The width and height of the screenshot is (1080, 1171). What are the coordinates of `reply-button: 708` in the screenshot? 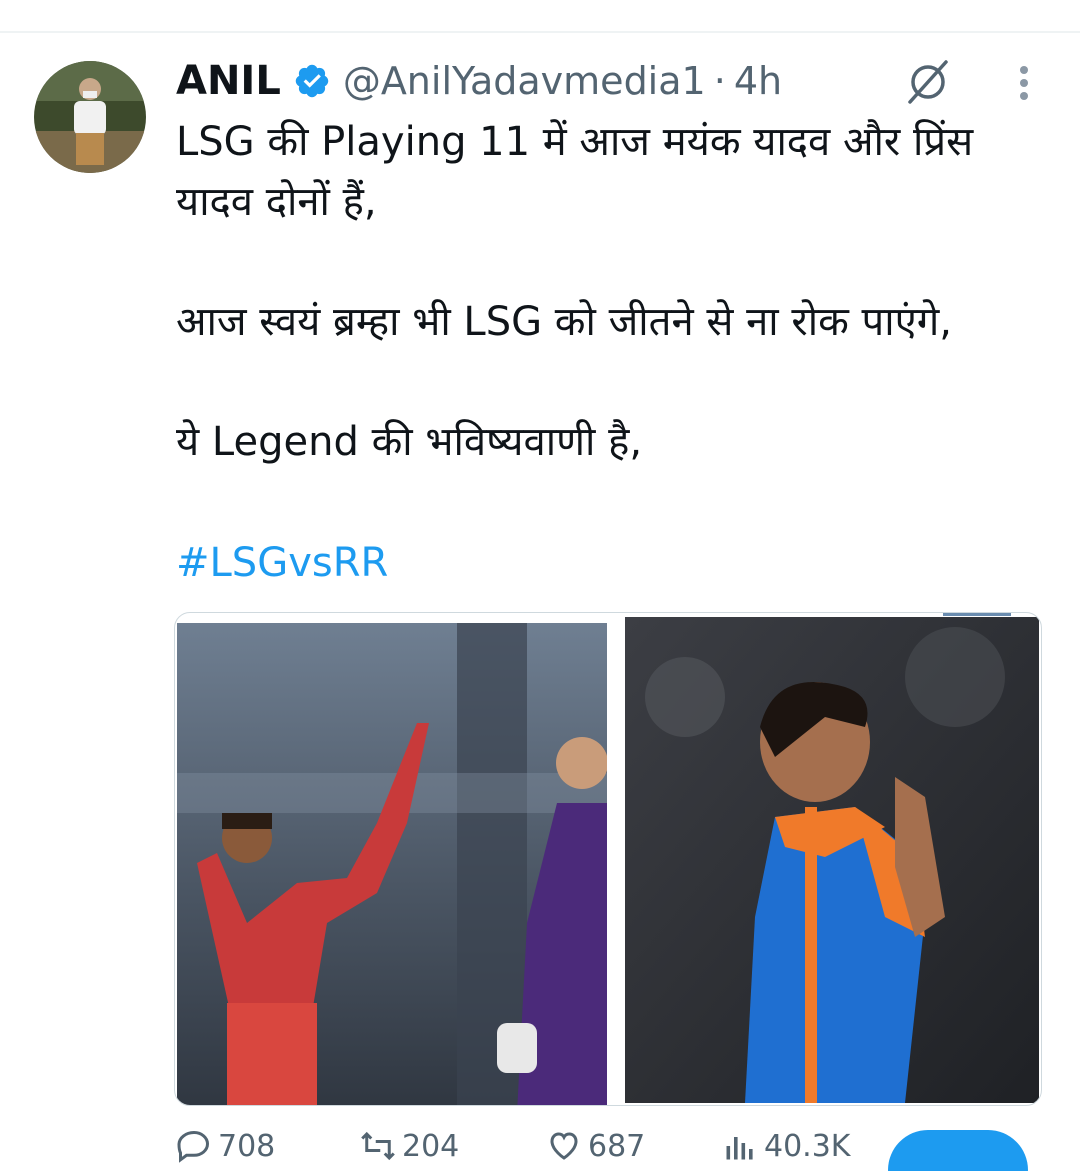 It's located at (225, 1146).